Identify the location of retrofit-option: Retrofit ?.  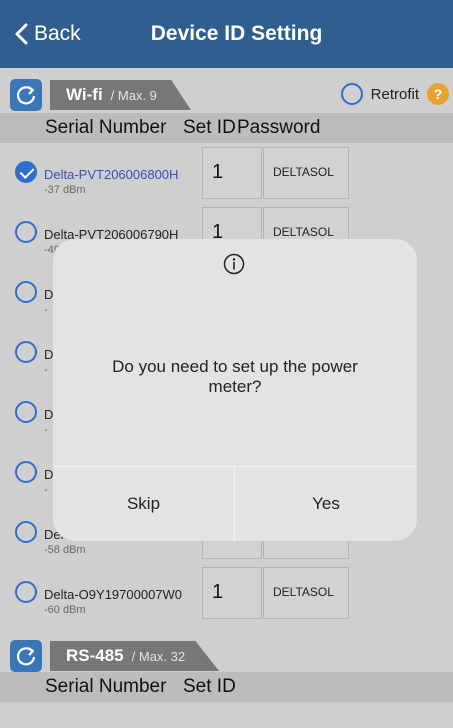
(394, 94).